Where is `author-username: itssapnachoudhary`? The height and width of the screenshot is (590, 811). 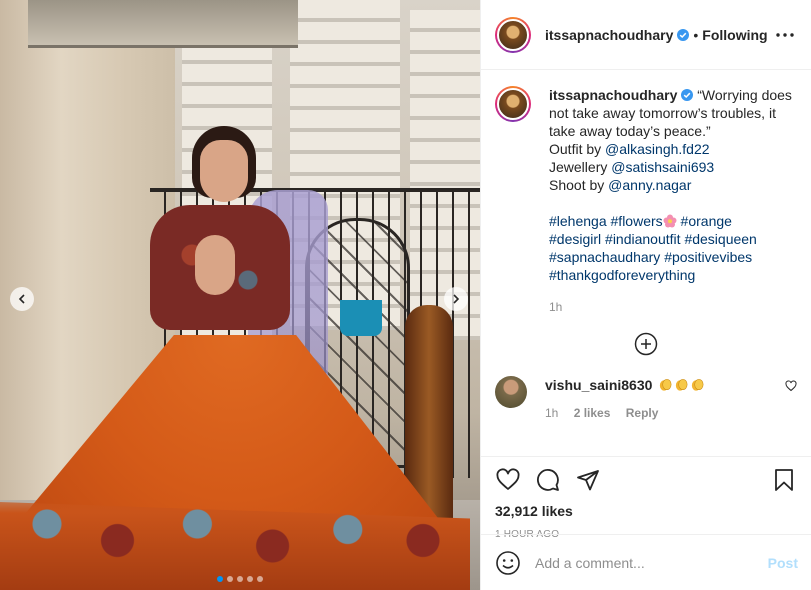
author-username: itssapnachoudhary is located at coordinates (609, 35).